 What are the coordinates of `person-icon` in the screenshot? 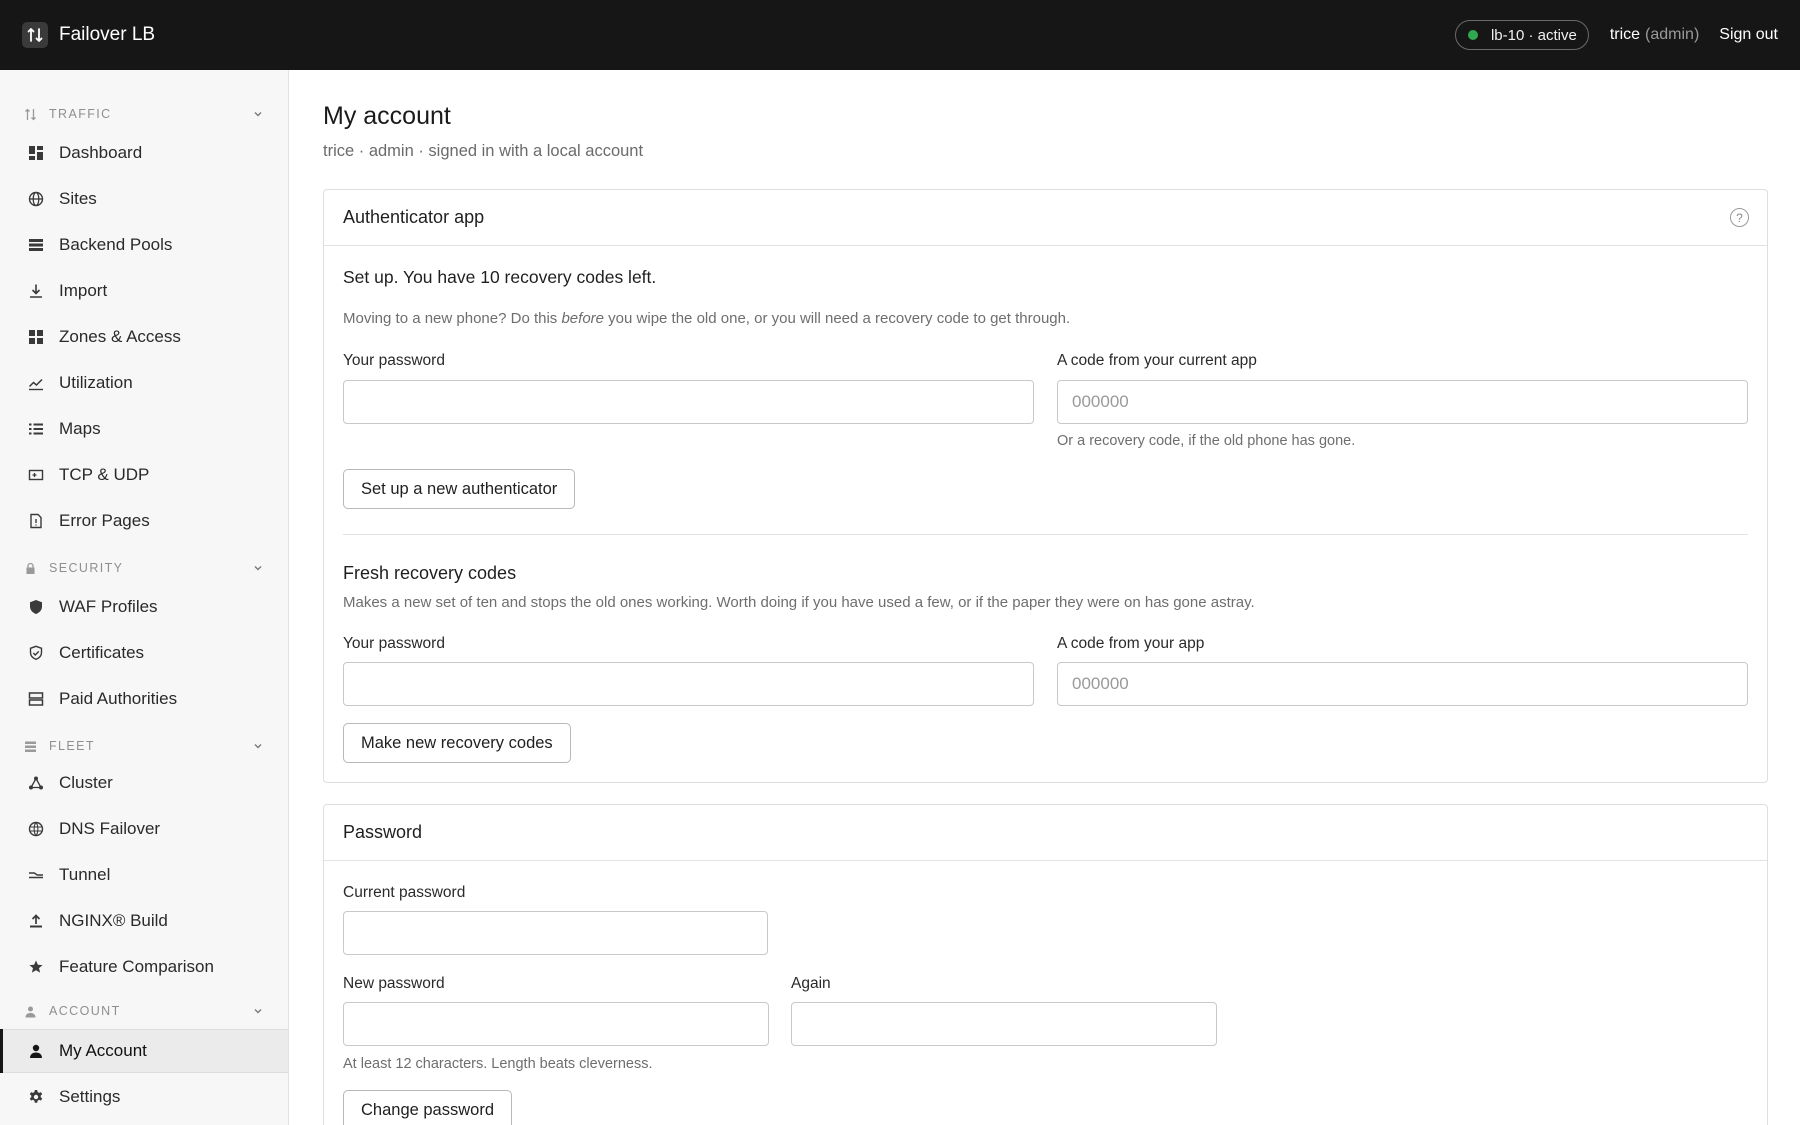 It's located at (30, 1011).